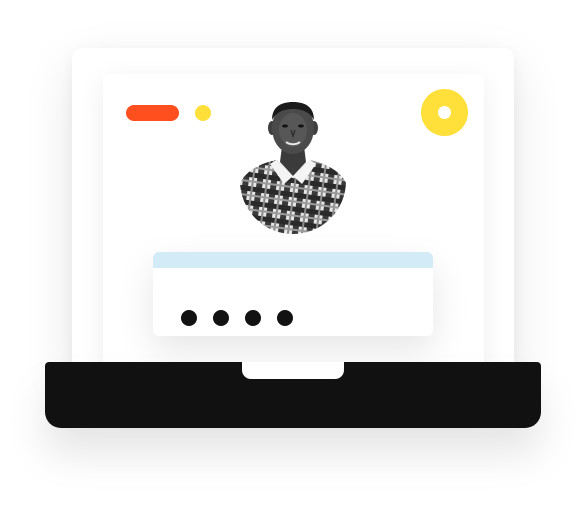 The width and height of the screenshot is (587, 524). What do you see at coordinates (203, 113) in the screenshot?
I see `yellow-dot-icon` at bounding box center [203, 113].